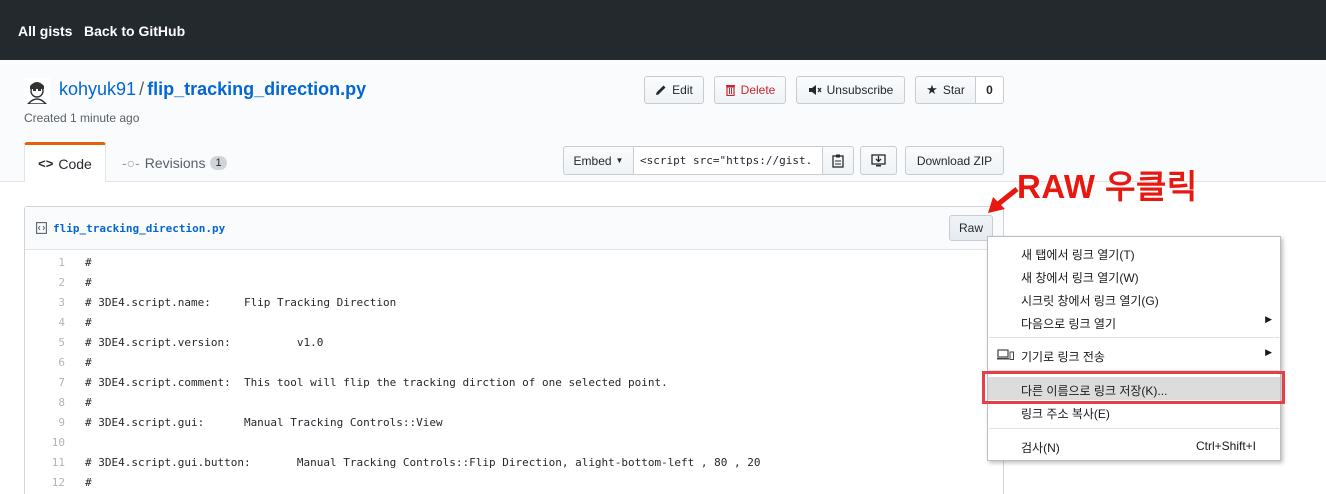  I want to click on commit-icon: -○-, so click(131, 163).